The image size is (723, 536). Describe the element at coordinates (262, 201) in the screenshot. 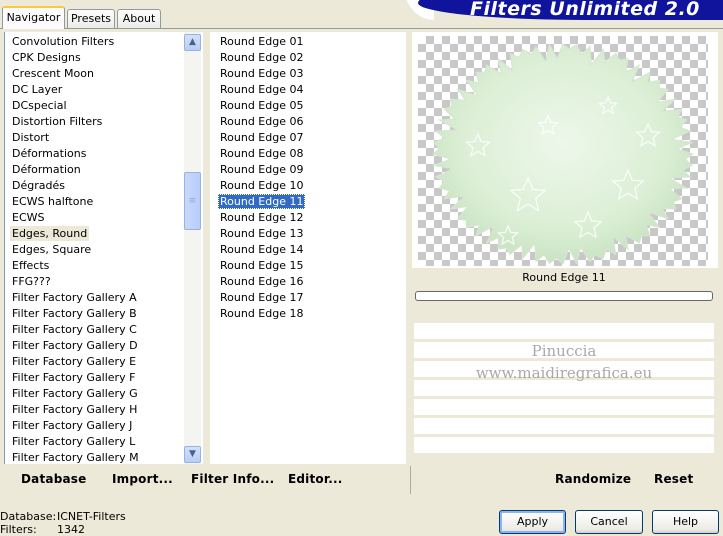

I see `filter-item: Round Edge 11` at that location.